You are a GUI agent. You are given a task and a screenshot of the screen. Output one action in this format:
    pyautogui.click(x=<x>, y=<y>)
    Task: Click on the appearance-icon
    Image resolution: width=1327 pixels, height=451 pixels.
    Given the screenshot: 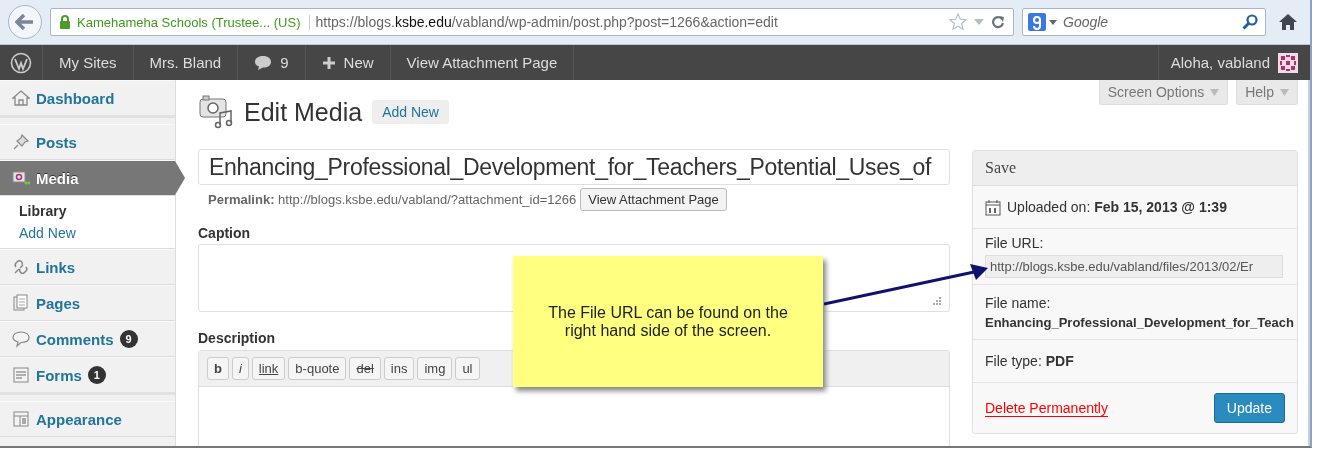 What is the action you would take?
    pyautogui.click(x=21, y=419)
    